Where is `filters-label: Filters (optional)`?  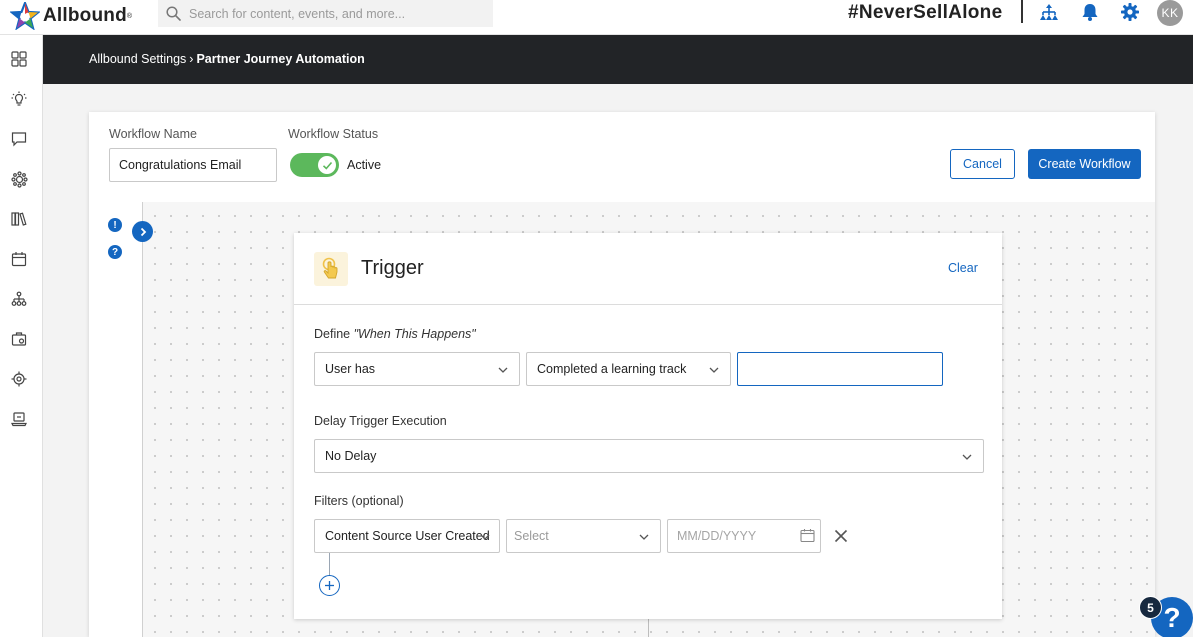 filters-label: Filters (optional) is located at coordinates (359, 501).